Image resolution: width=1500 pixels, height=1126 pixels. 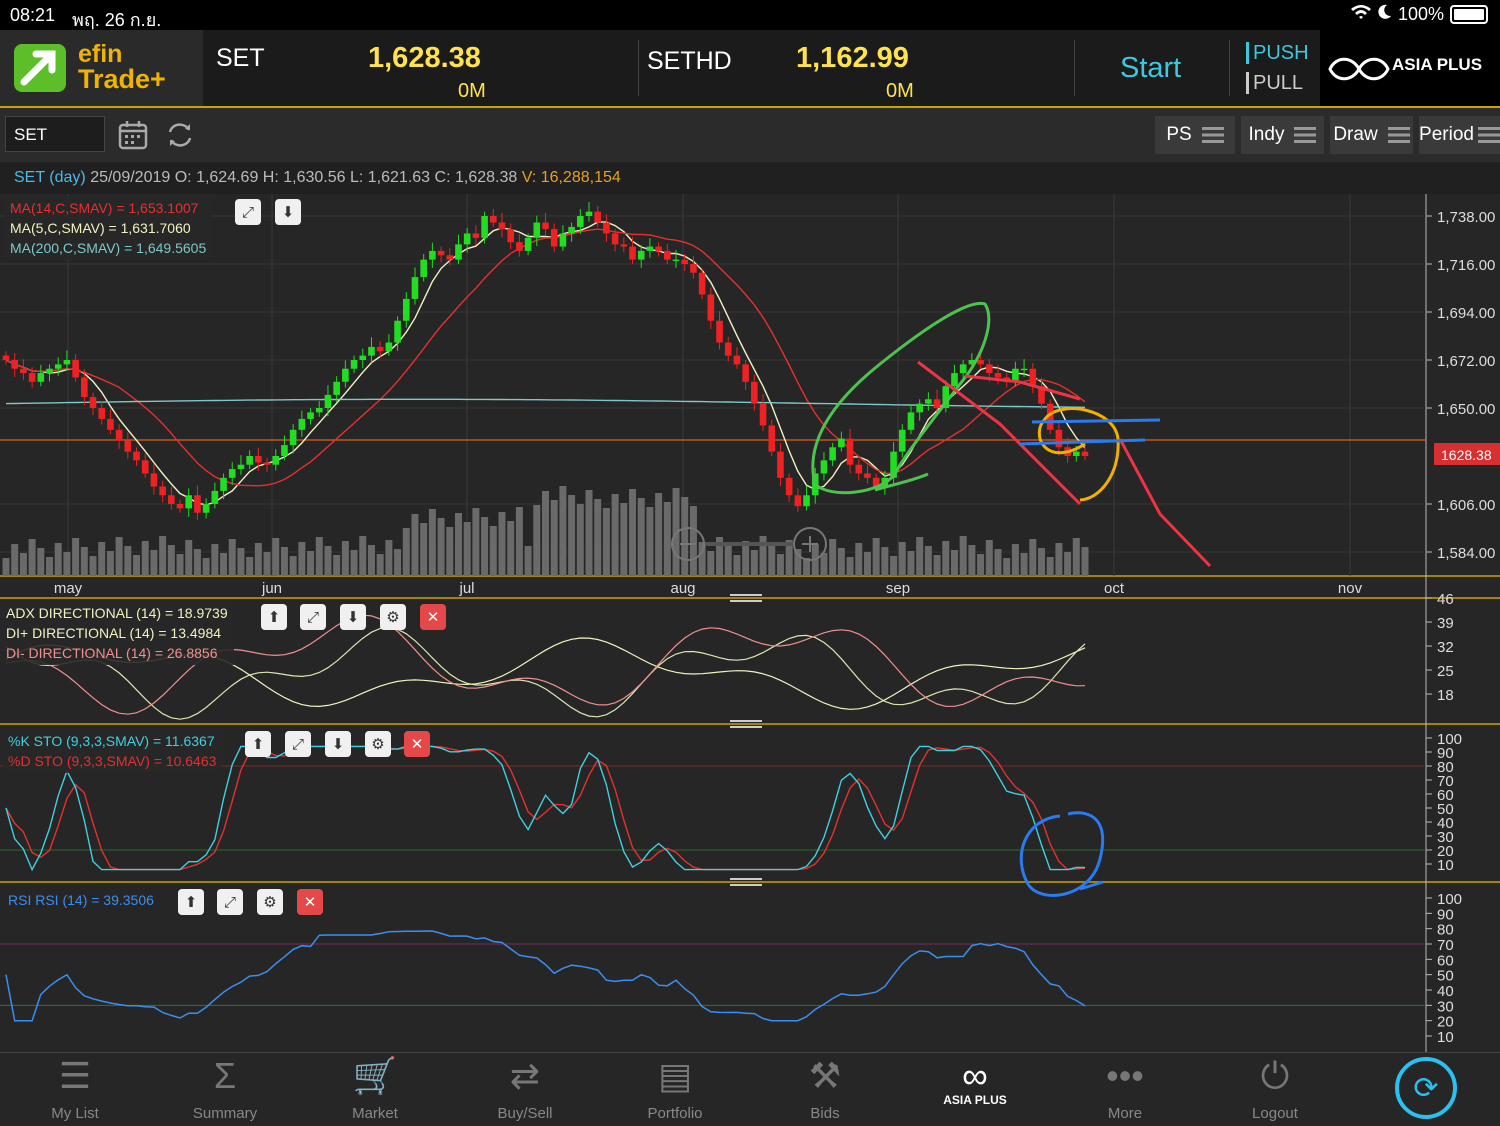 I want to click on calendar-icon, so click(x=133, y=137).